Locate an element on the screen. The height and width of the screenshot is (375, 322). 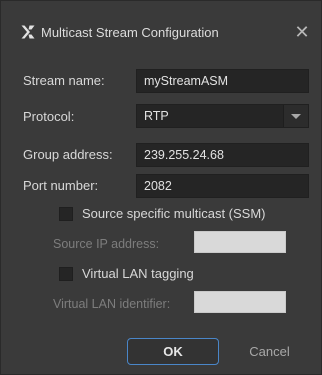
protocol-dropdown-button is located at coordinates (295, 116).